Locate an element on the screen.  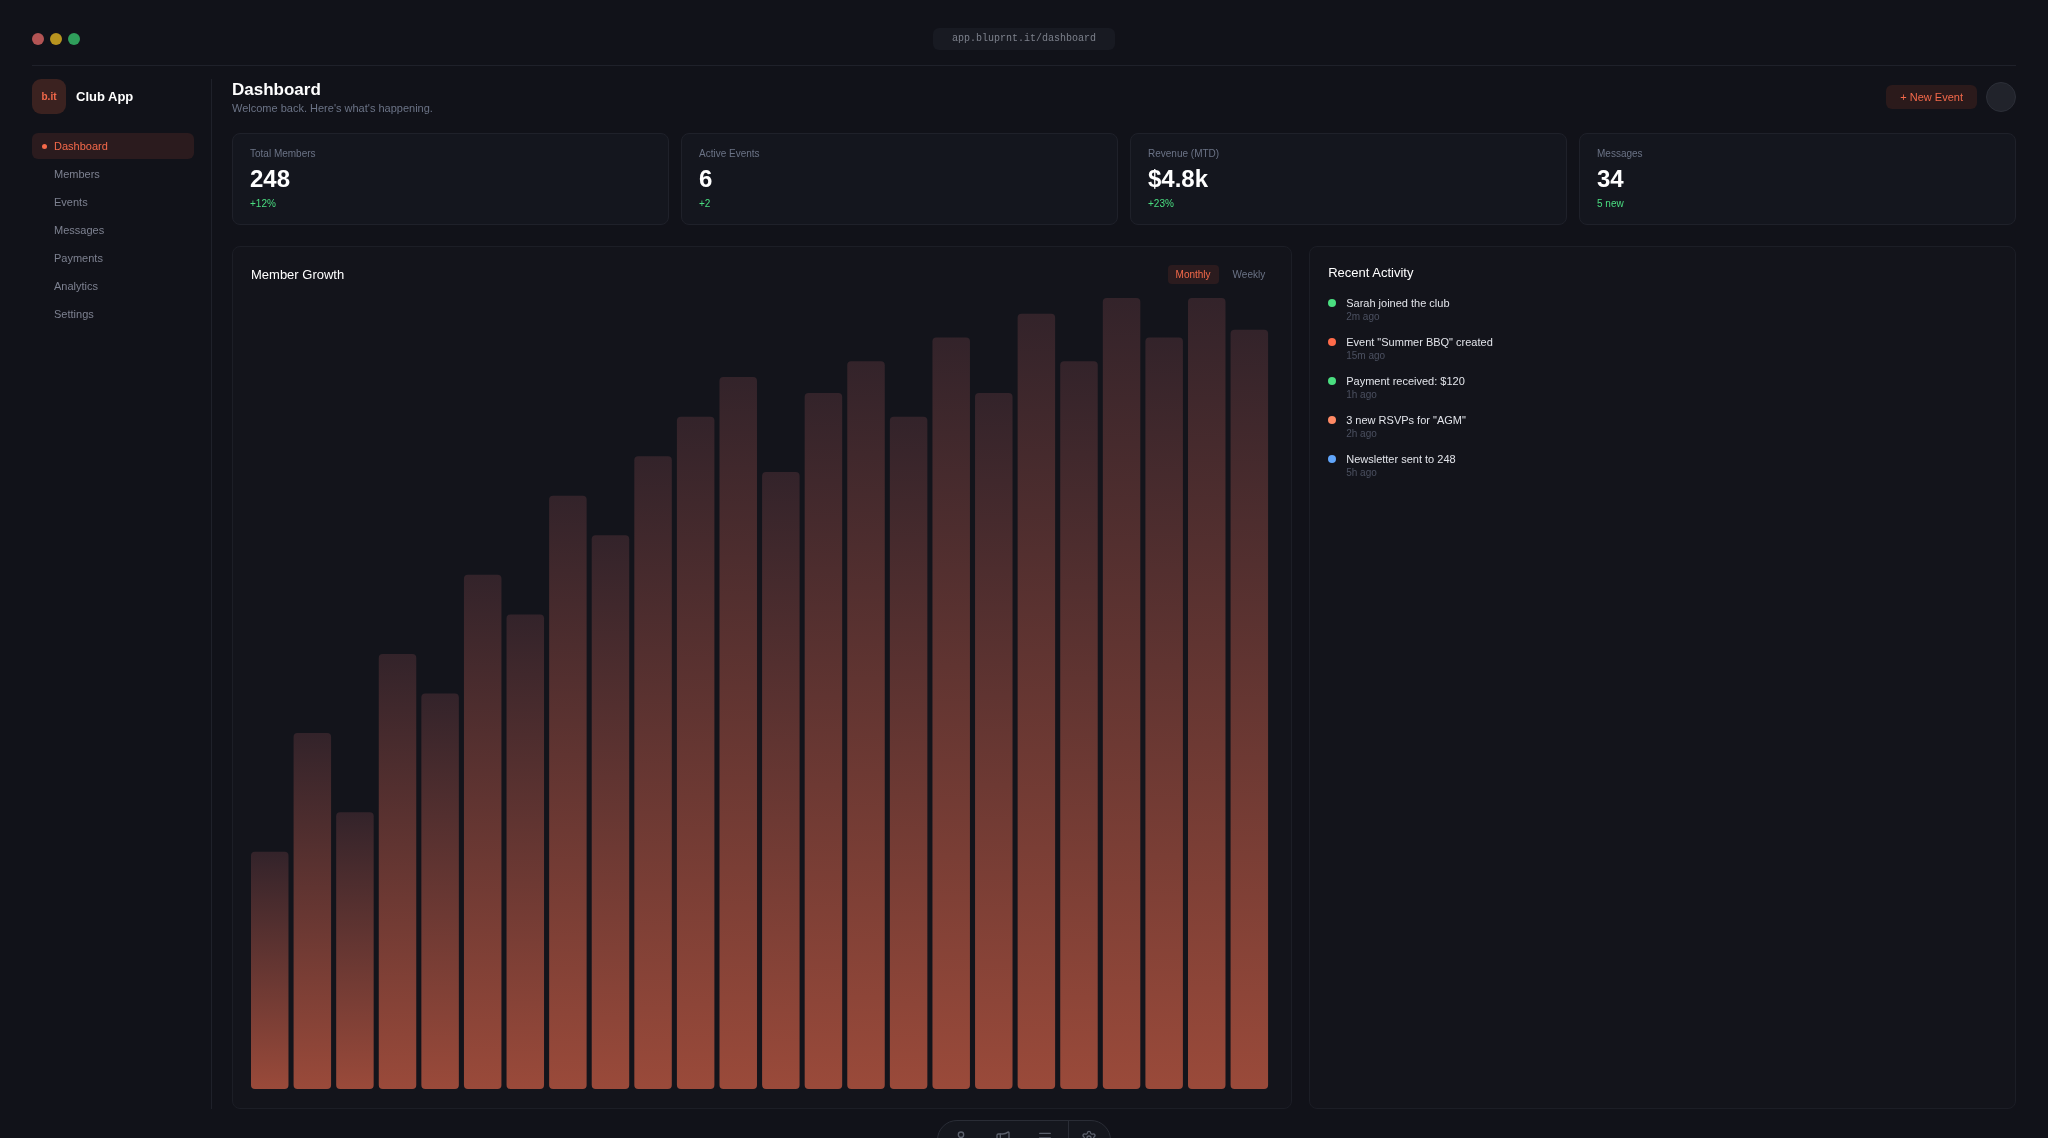
app-name: Club App is located at coordinates (105, 96).